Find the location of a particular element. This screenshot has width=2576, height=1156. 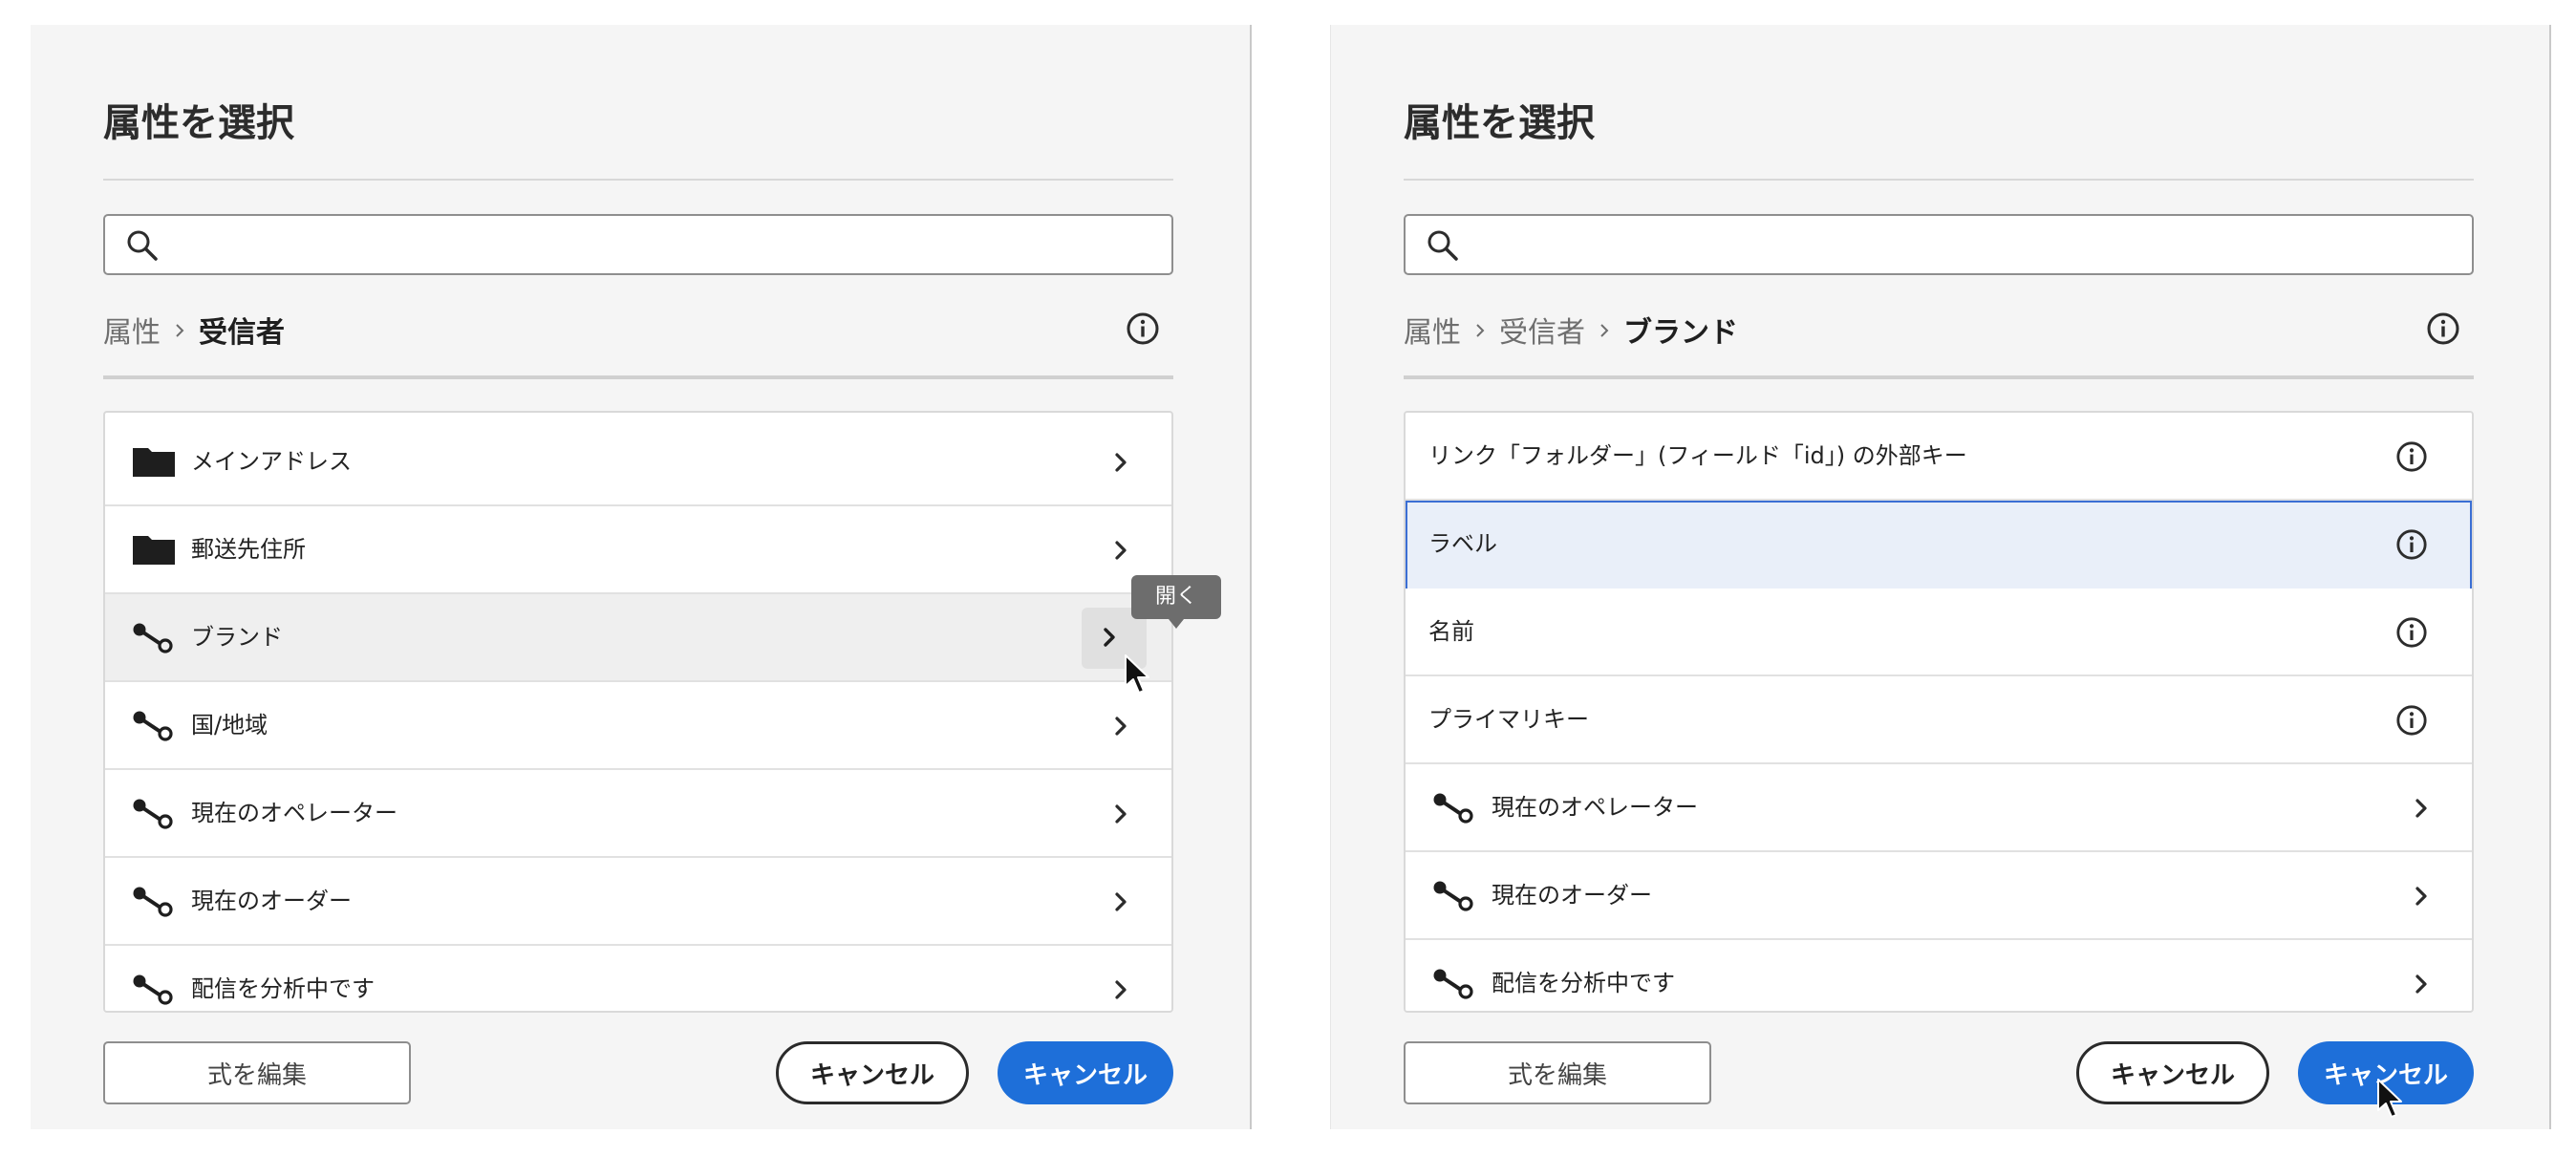

list-item-label: 名前 is located at coordinates (1451, 631).